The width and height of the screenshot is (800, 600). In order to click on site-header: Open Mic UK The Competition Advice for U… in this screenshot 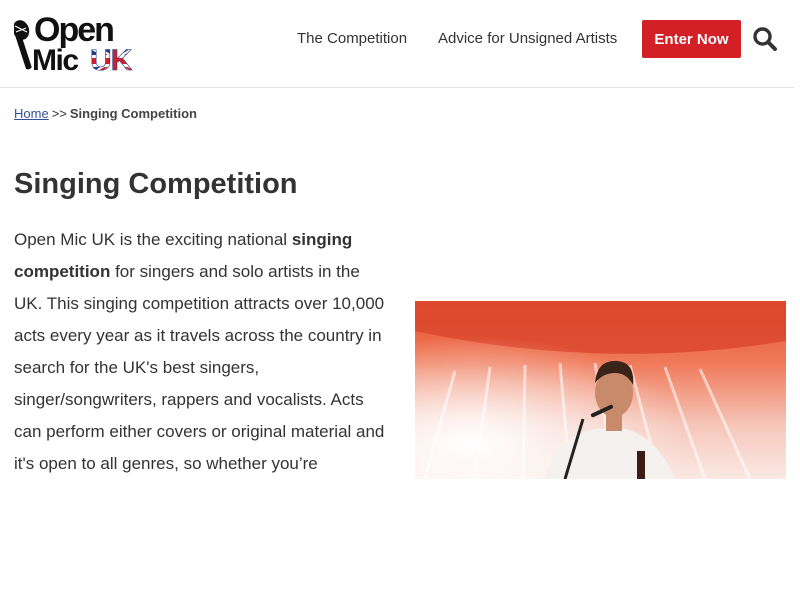, I will do `click(397, 44)`.